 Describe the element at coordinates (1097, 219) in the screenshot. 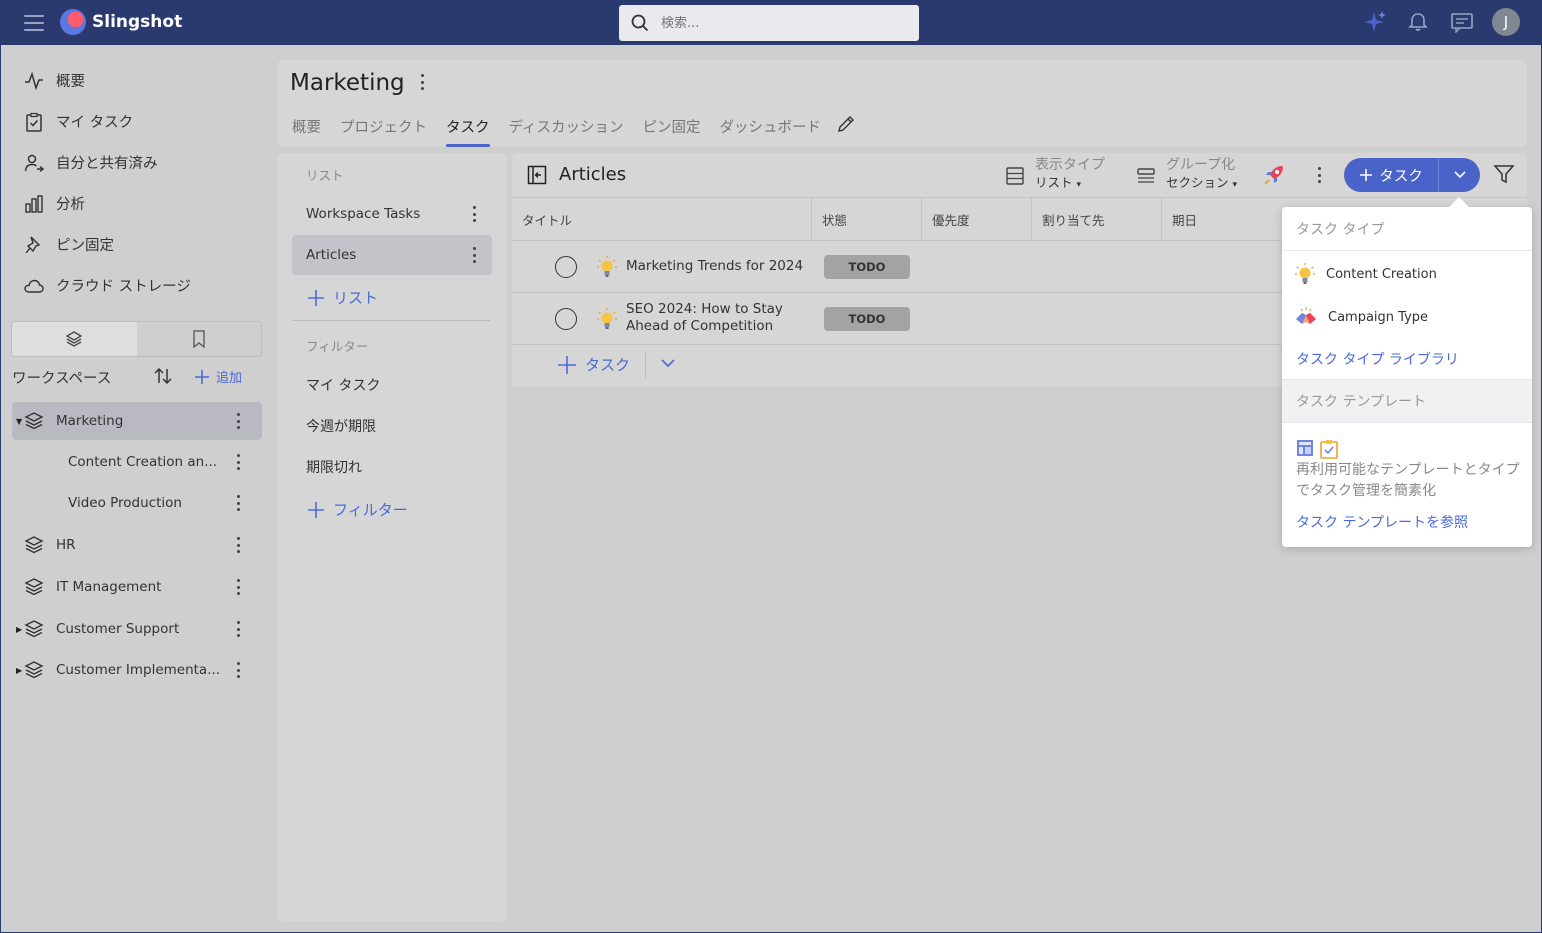

I see `column-header-assignee: 割り当て先` at that location.